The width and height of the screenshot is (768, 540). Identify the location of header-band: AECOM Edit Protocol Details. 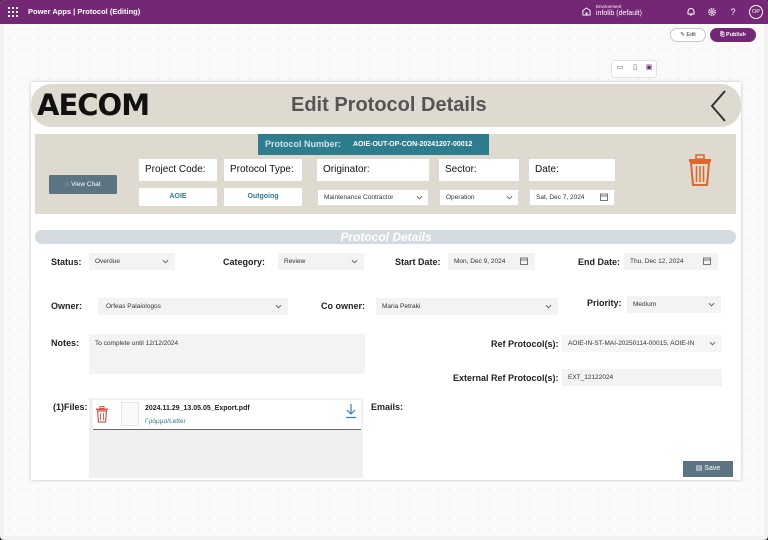
(386, 105).